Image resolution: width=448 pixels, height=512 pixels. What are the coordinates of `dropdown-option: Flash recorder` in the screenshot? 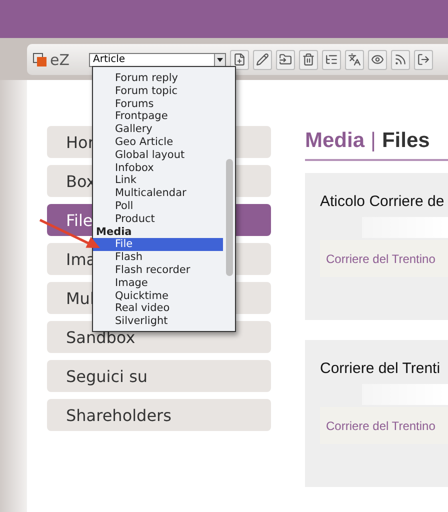 It's located at (158, 270).